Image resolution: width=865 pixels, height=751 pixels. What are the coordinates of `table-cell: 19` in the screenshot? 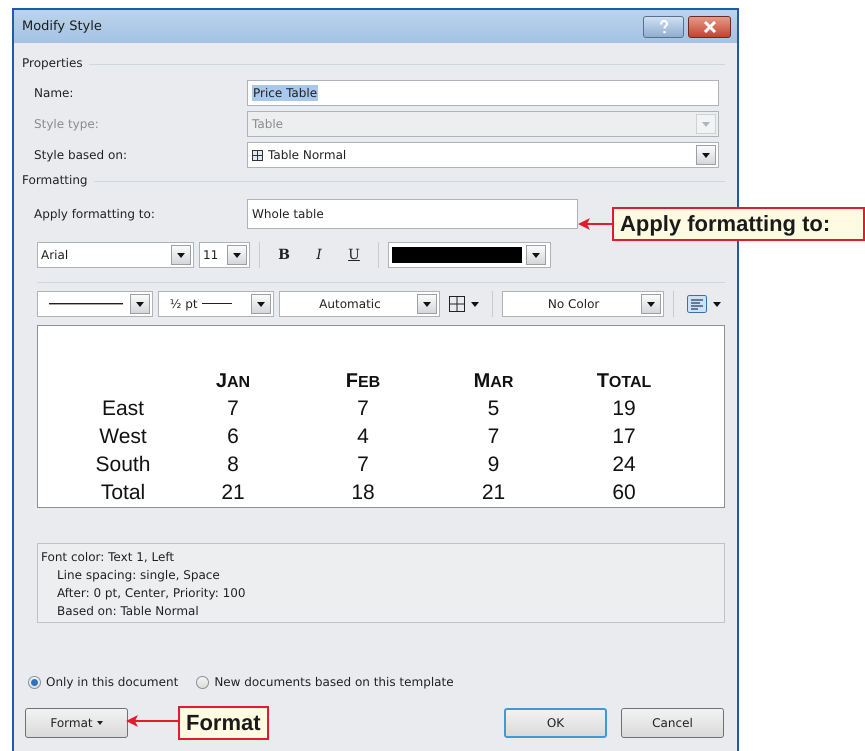 It's located at (624, 408).